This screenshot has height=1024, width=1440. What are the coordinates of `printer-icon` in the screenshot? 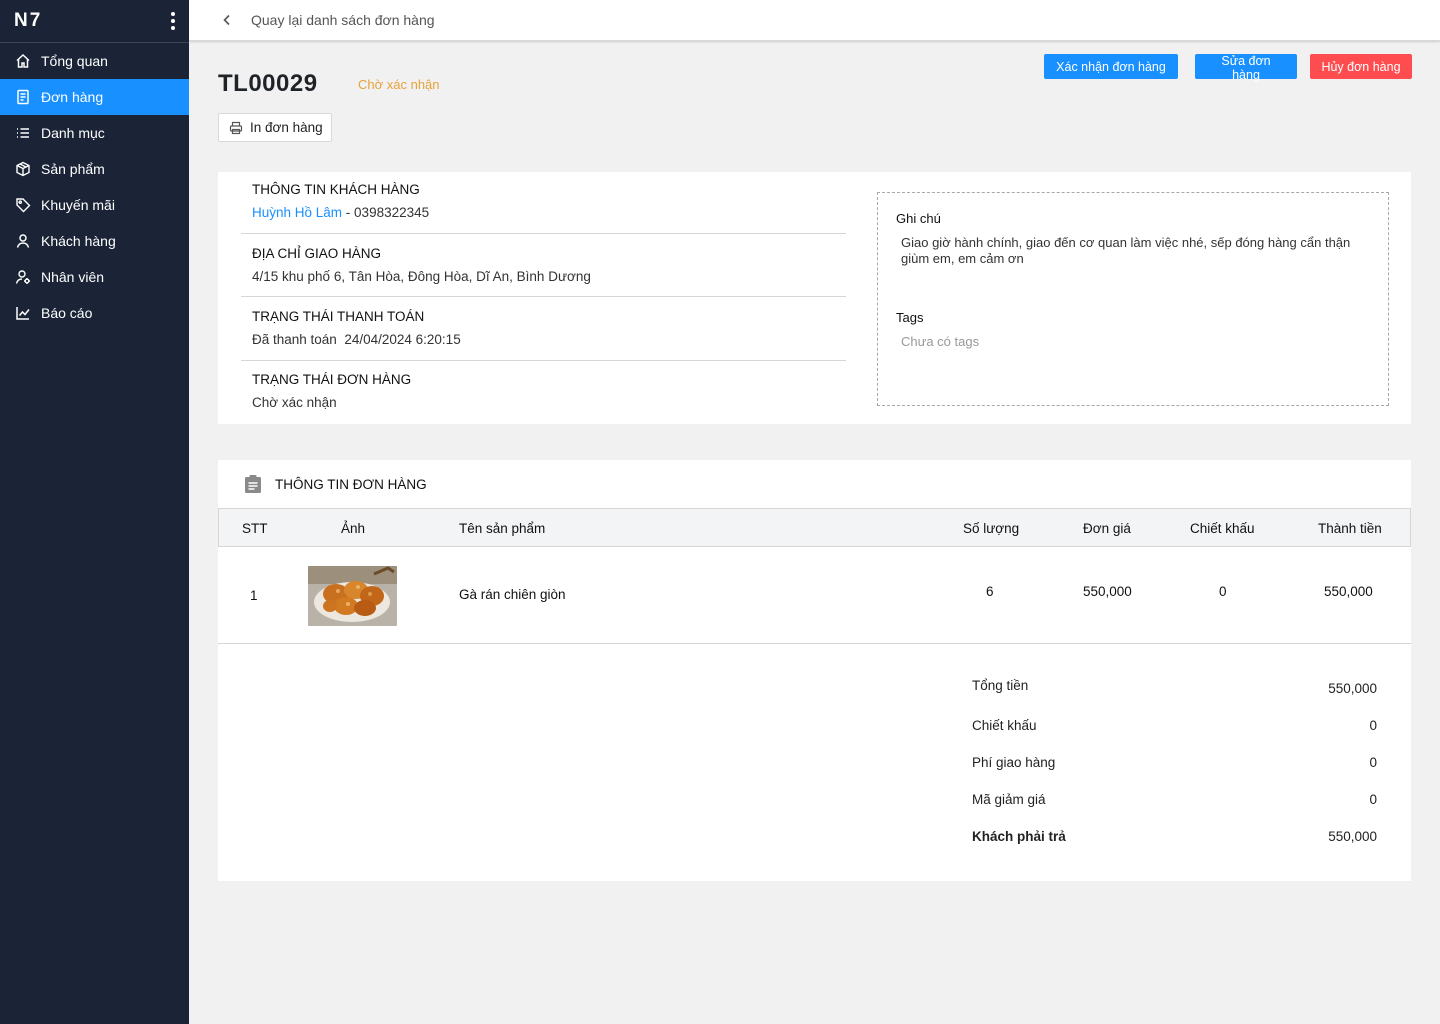 It's located at (236, 127).